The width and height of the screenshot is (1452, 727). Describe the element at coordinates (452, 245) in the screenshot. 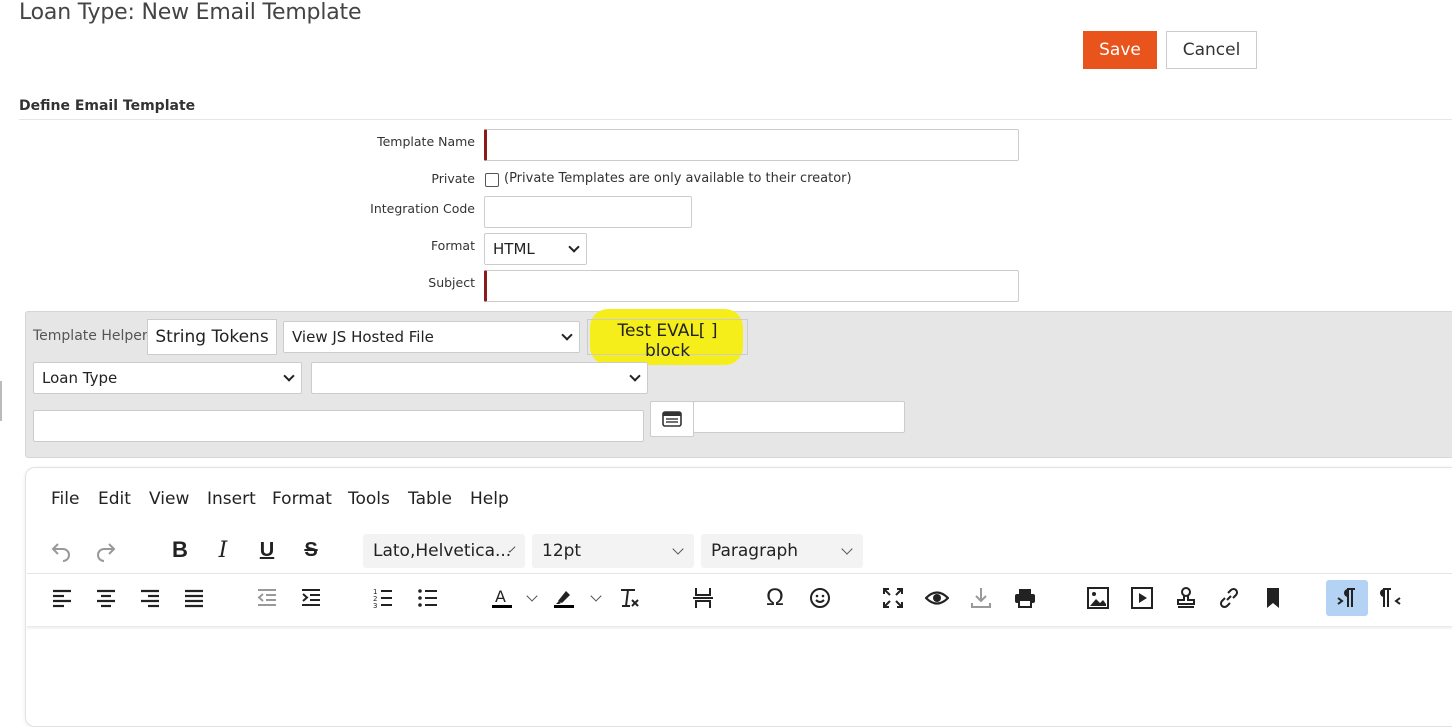

I see `format-label: Format` at that location.